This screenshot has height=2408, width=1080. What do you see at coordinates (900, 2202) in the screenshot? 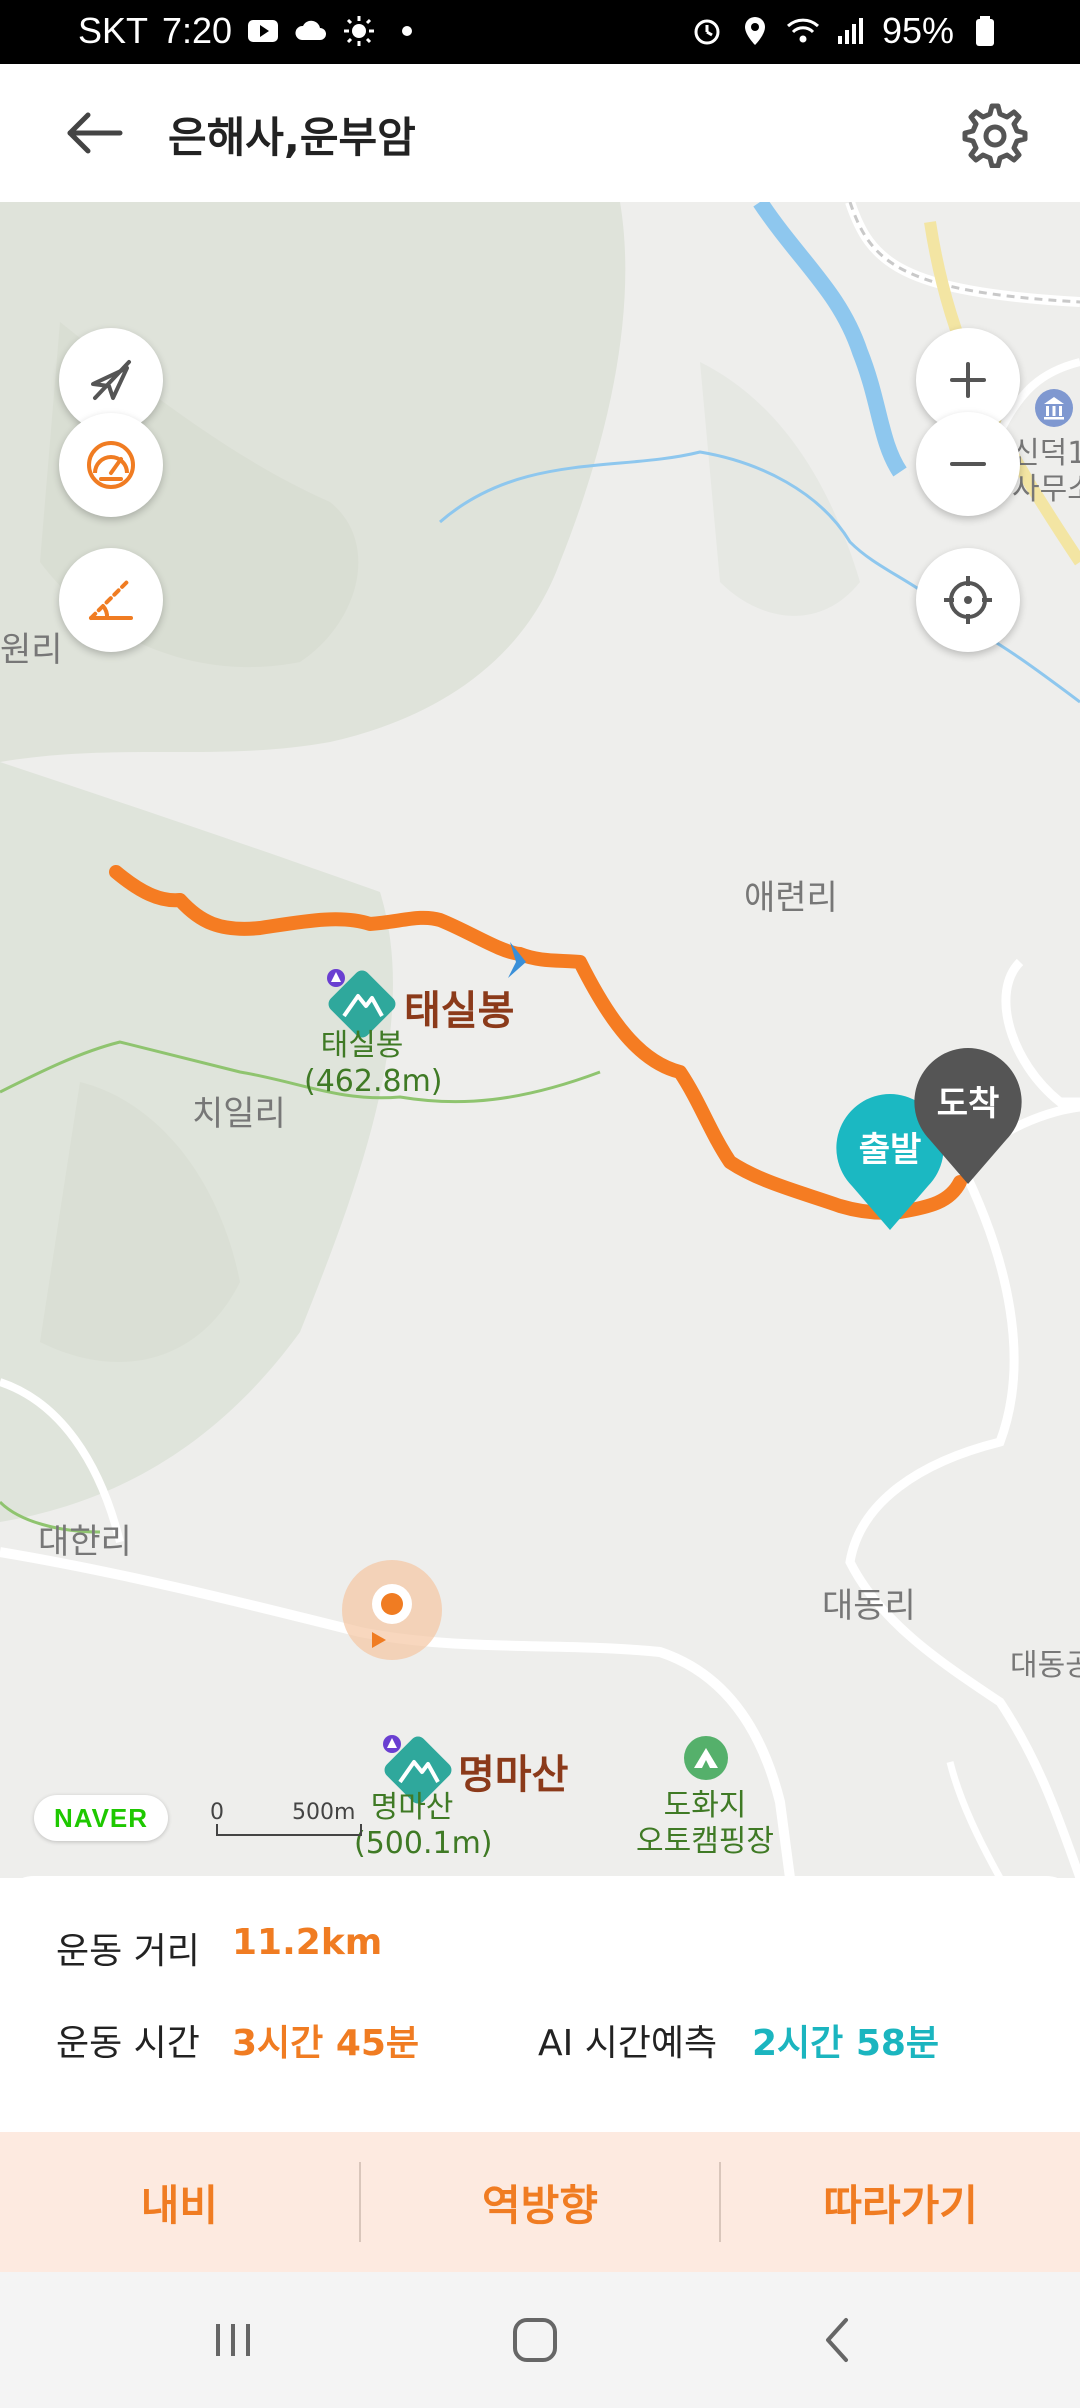
I see `follow-button: 따라가기` at bounding box center [900, 2202].